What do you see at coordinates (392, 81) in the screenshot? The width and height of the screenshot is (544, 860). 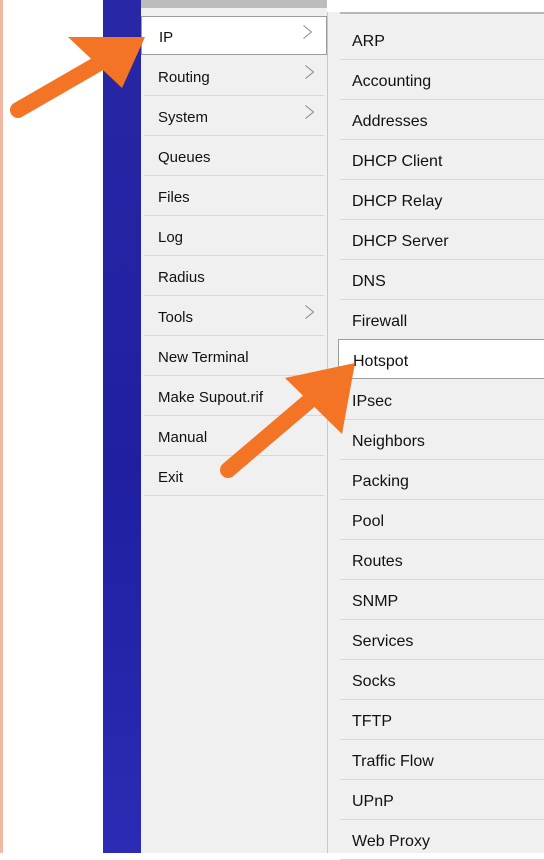 I see `submenu-item-label: Accounting` at bounding box center [392, 81].